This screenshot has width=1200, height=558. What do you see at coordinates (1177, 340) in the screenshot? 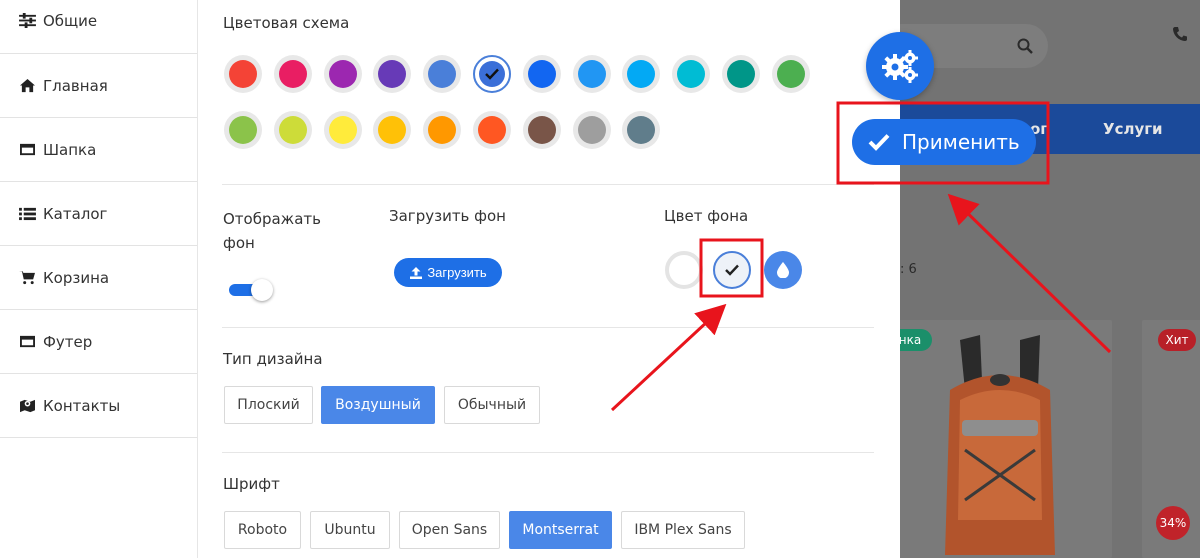
I see `hit-badge: Хит` at bounding box center [1177, 340].